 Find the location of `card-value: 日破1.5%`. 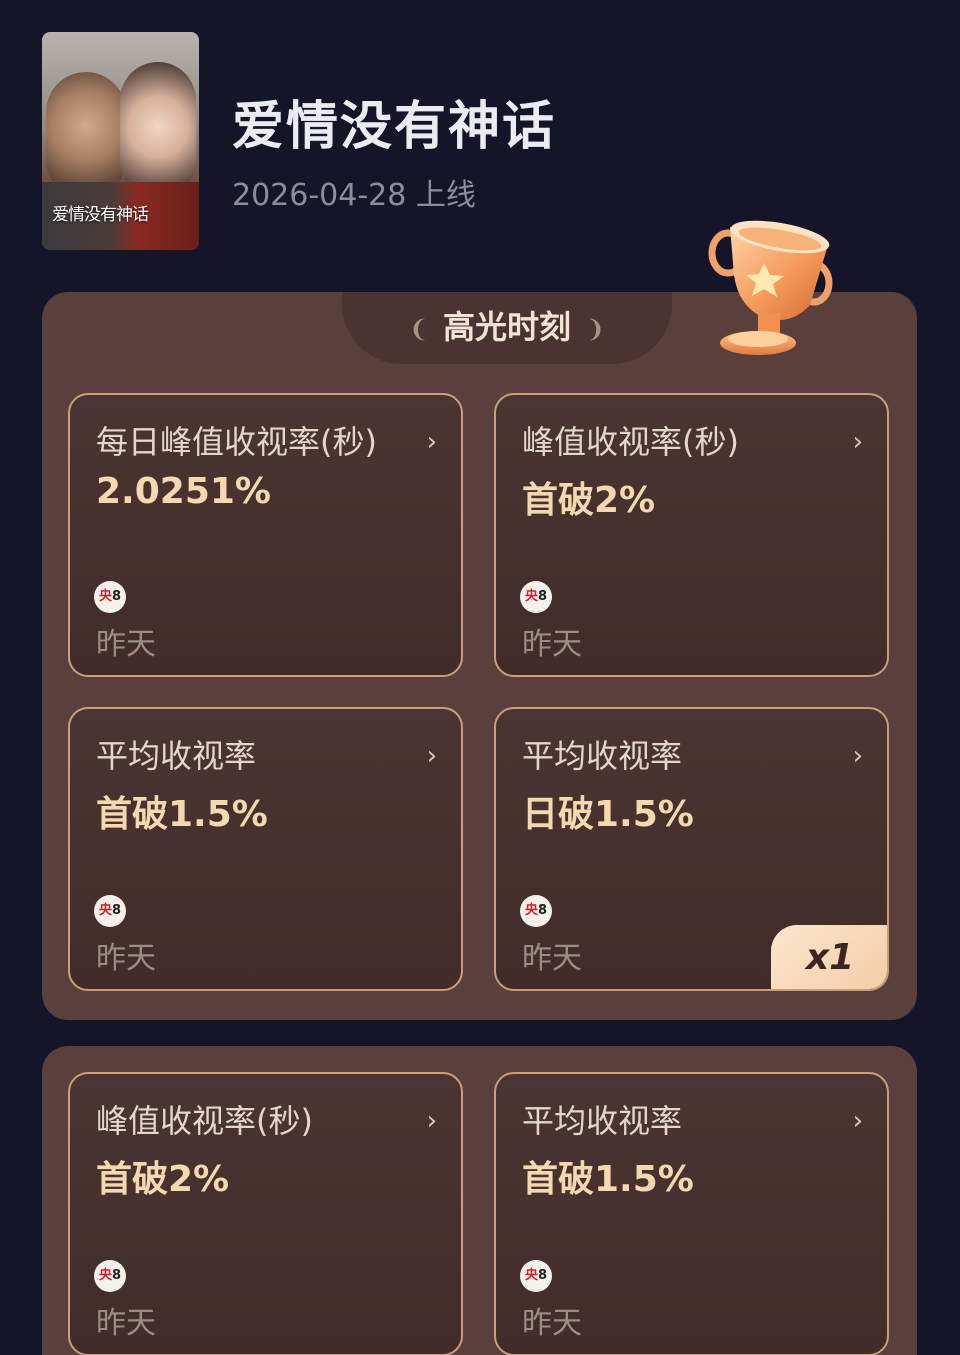

card-value: 日破1.5% is located at coordinates (608, 814).